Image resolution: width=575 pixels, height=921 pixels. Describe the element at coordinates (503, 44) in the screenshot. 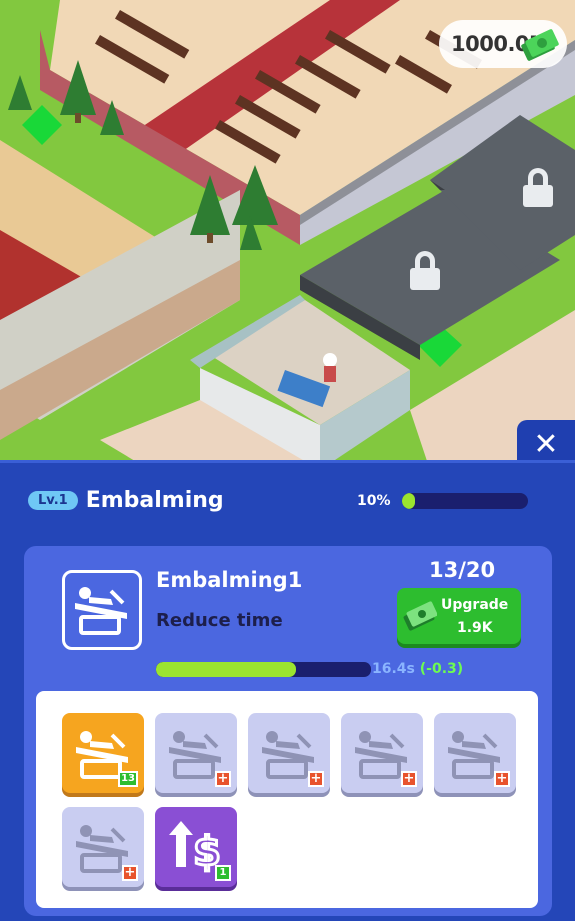

I see `money-counter: 1000.0M` at that location.